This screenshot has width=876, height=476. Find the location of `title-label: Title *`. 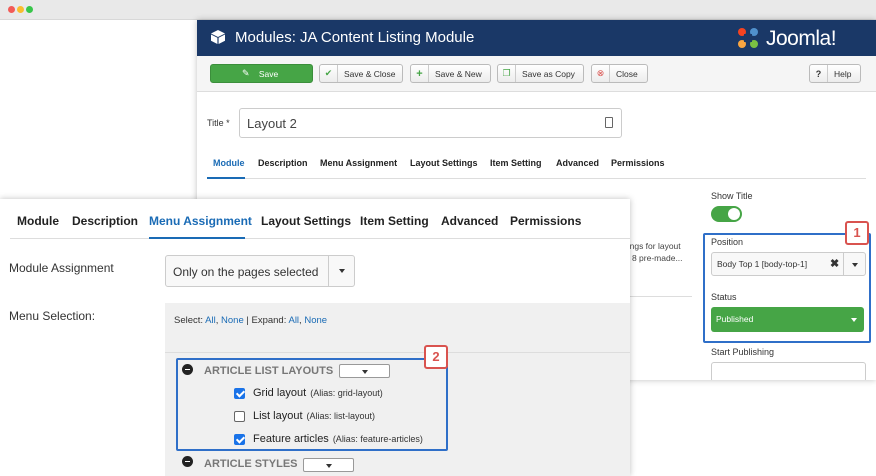

title-label: Title * is located at coordinates (218, 123).